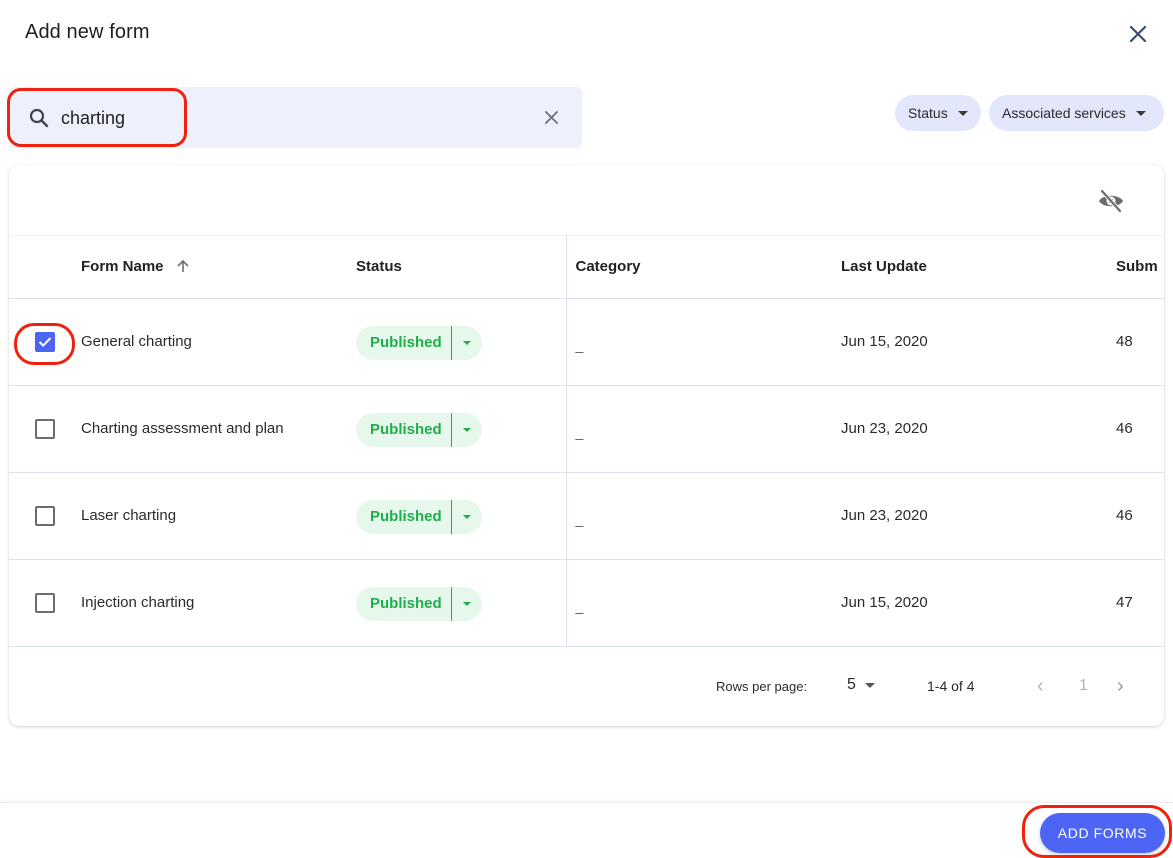  I want to click on close-button, so click(1138, 34).